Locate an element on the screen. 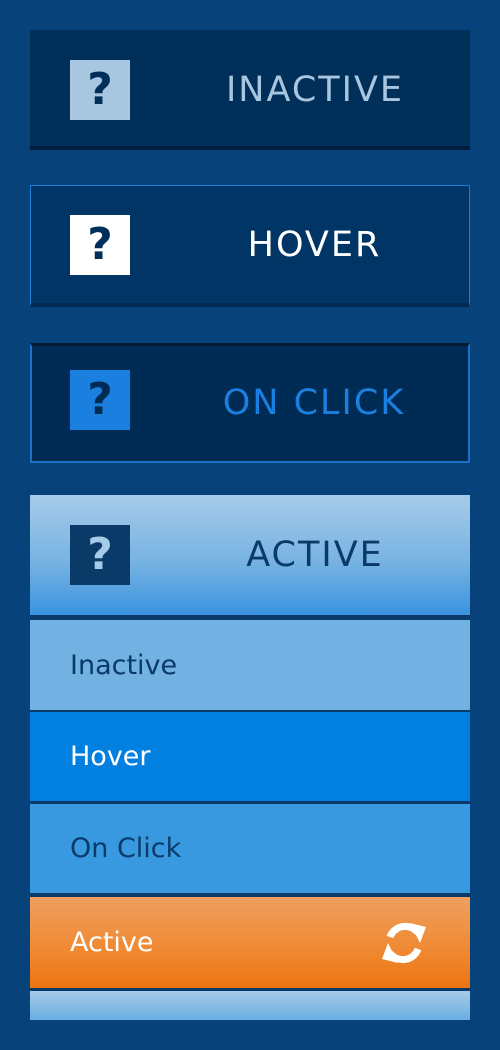 This screenshot has width=500, height=1050. inactive-state-button: ? INACTIVE is located at coordinates (250, 90).